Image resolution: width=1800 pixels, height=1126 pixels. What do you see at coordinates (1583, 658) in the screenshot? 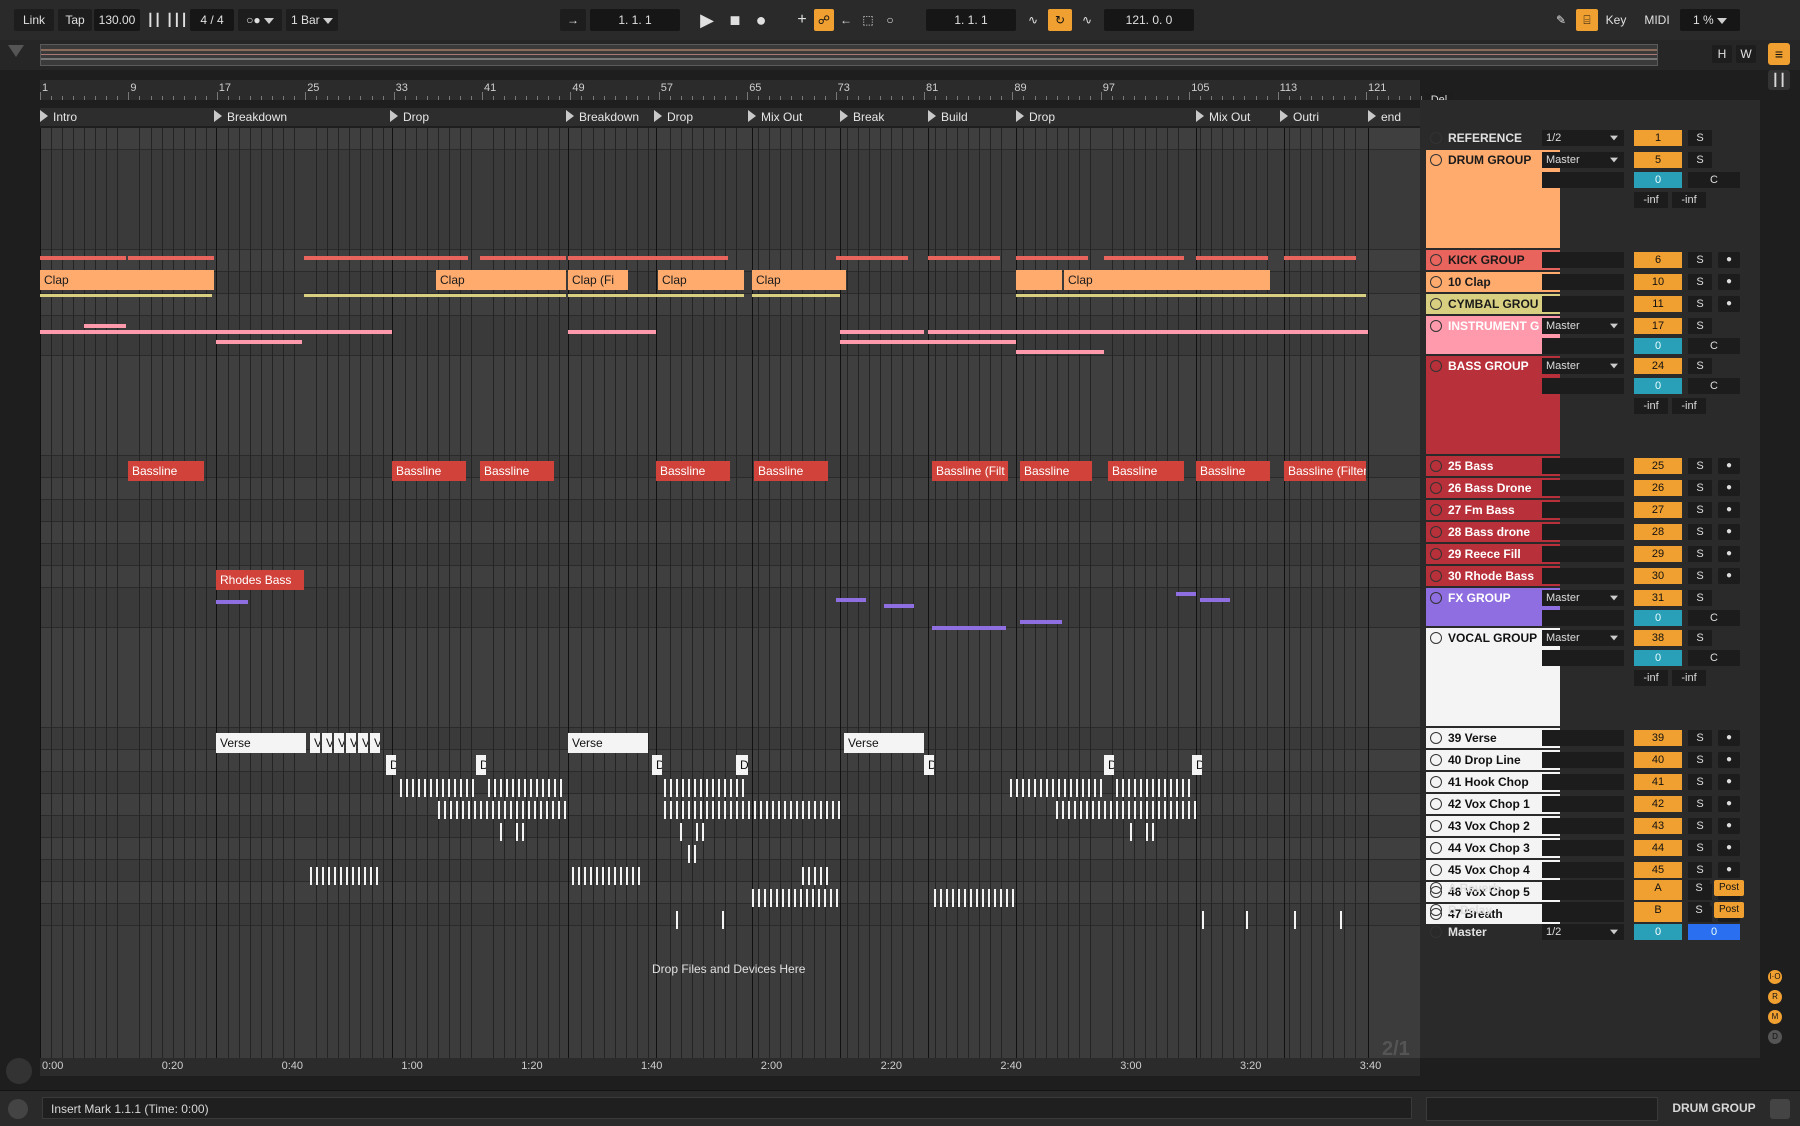
I see `input-type-field` at bounding box center [1583, 658].